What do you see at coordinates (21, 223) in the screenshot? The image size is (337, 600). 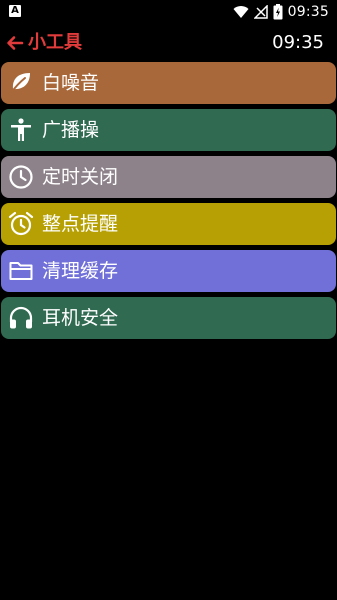 I see `alarm-icon` at bounding box center [21, 223].